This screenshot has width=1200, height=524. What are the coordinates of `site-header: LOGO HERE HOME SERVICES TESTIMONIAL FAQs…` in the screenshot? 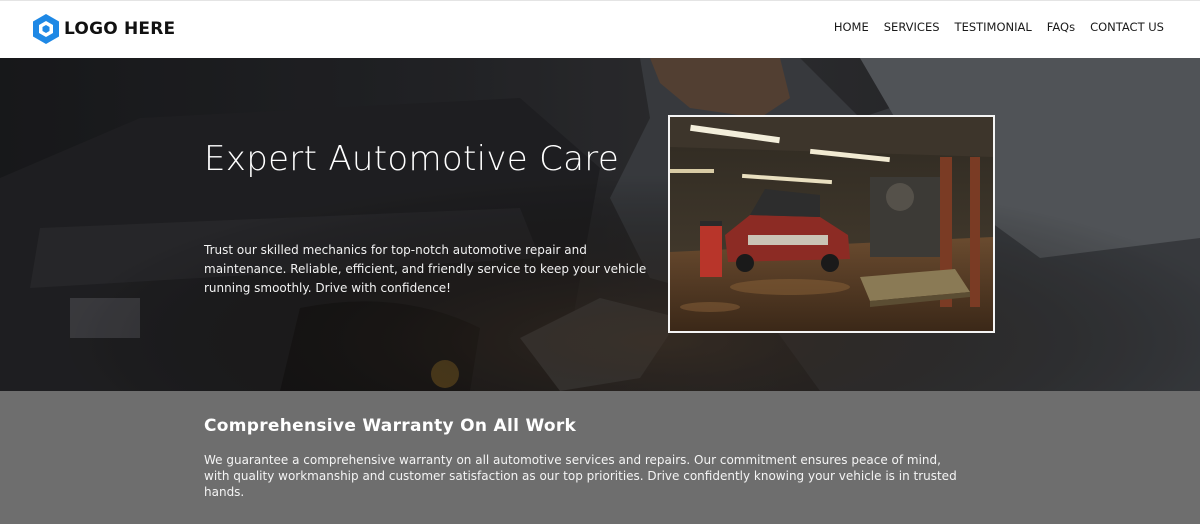 It's located at (600, 29).